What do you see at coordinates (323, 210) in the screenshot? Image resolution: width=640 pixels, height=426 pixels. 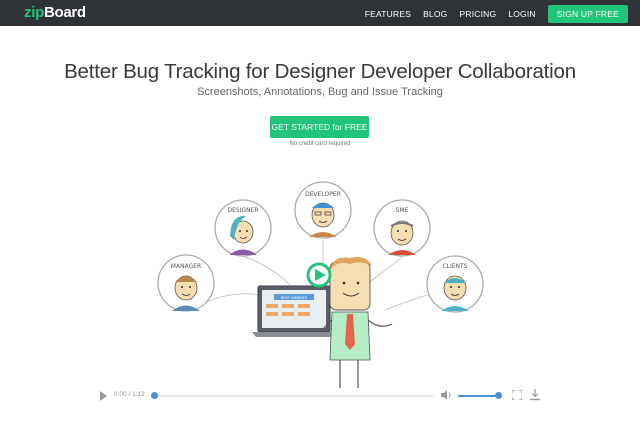 I see `avatar-developer: DEVELOPER` at bounding box center [323, 210].